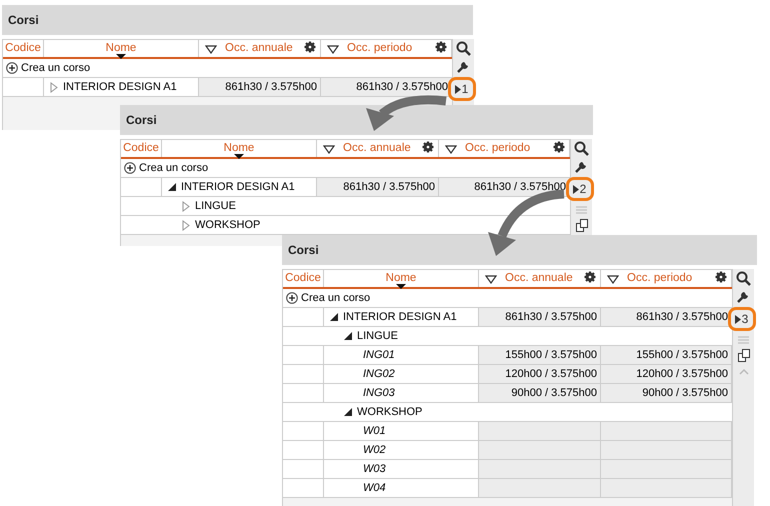  I want to click on course-item: W04, so click(374, 488).